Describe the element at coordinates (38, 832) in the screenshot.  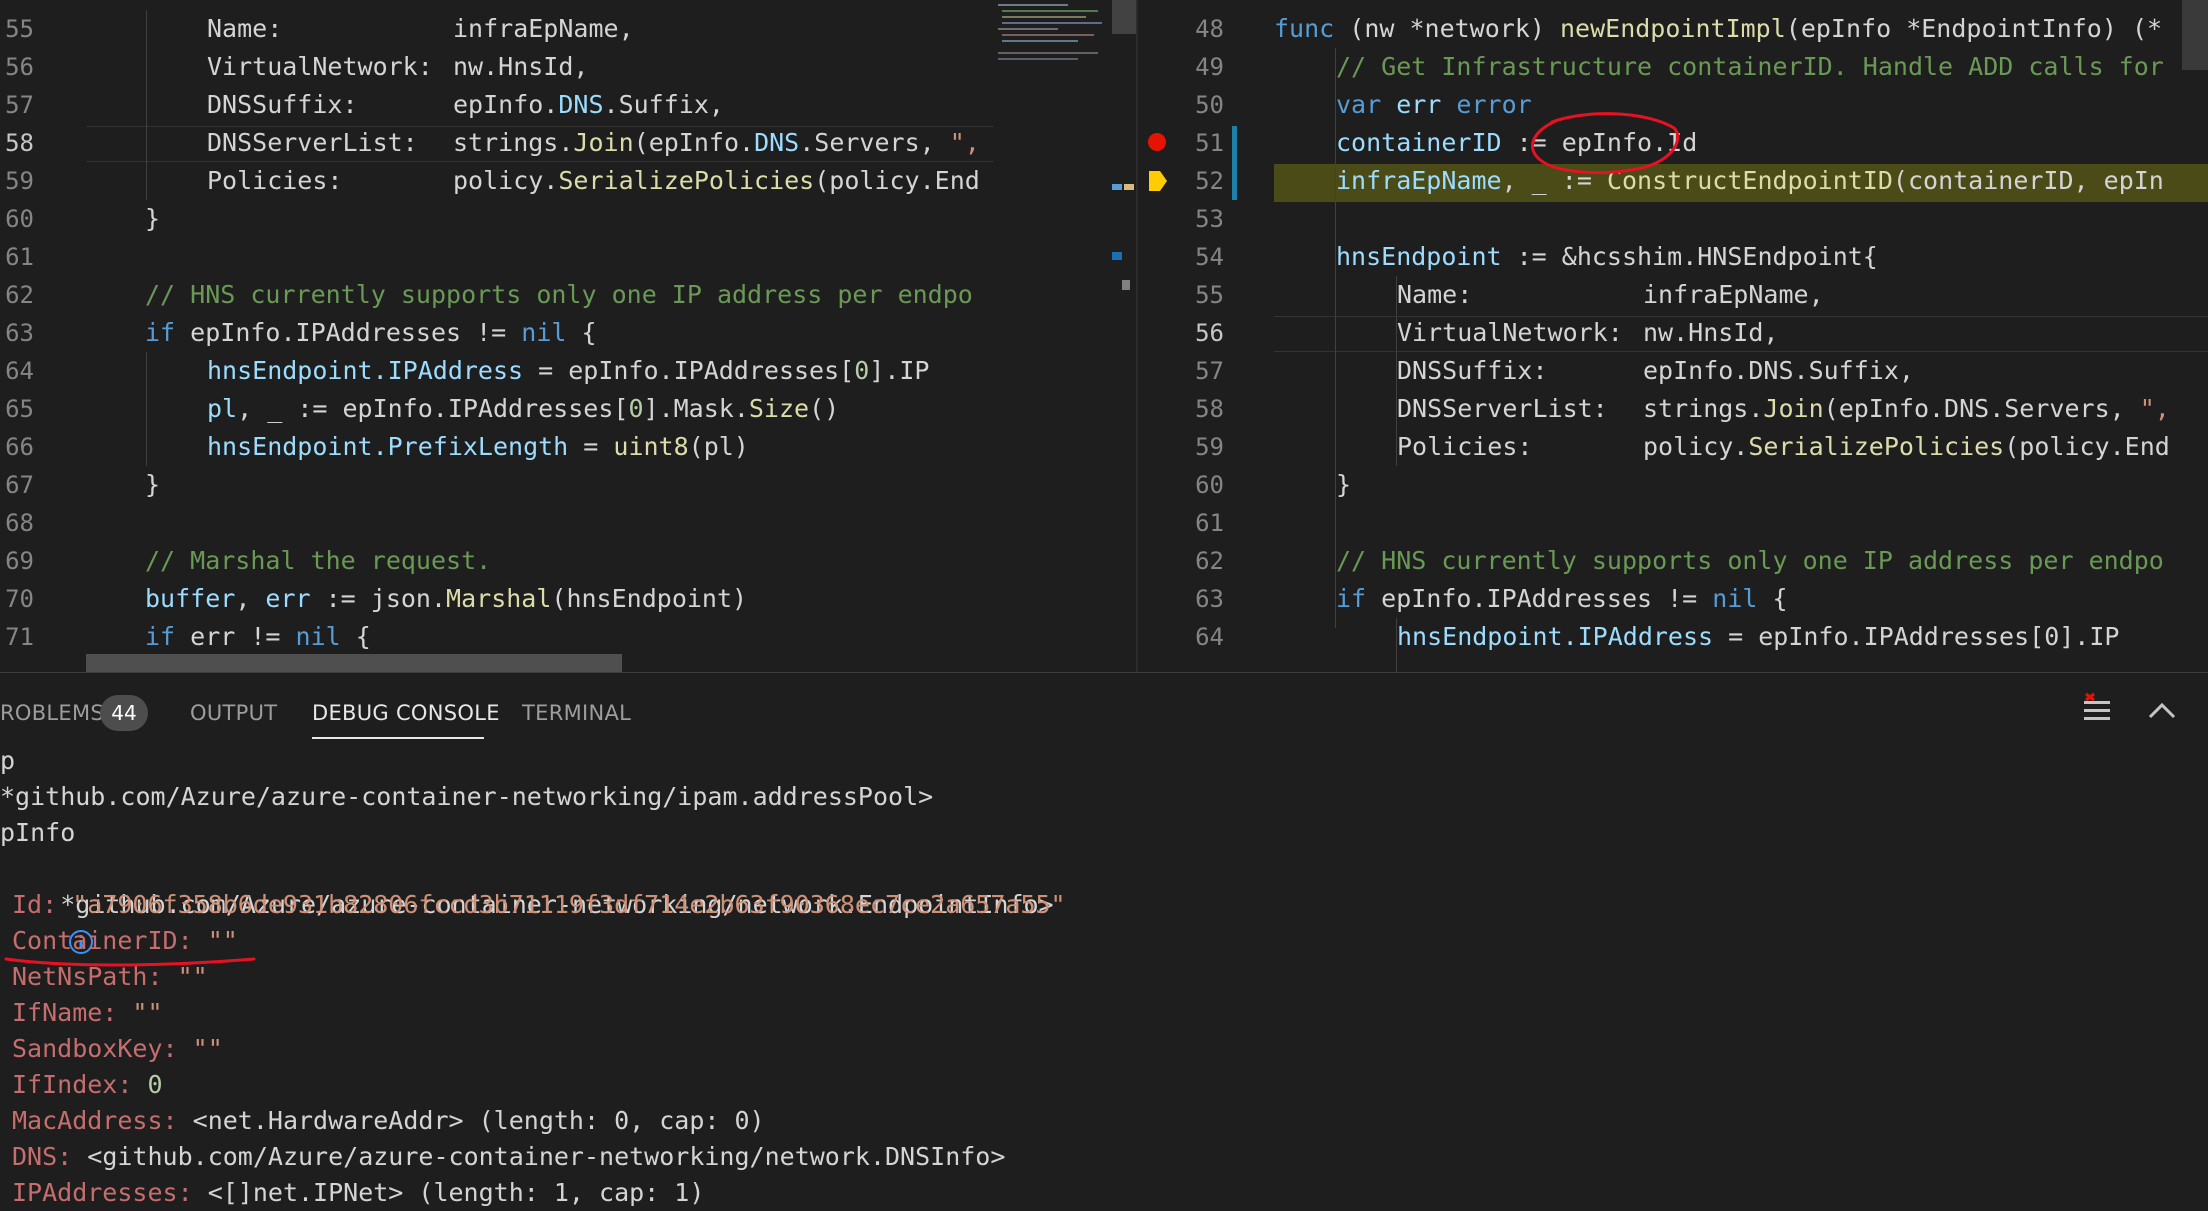
I see `console-line: pInfo` at that location.